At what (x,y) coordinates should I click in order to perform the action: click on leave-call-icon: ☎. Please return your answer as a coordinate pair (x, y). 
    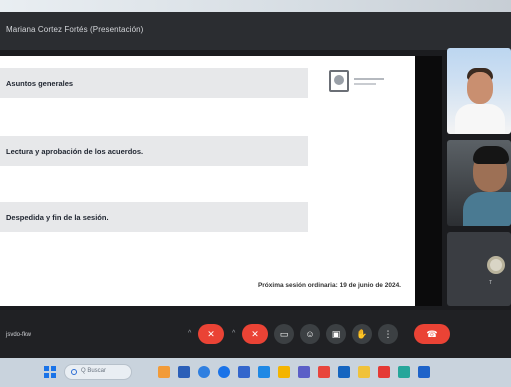
    Looking at the image, I should click on (432, 333).